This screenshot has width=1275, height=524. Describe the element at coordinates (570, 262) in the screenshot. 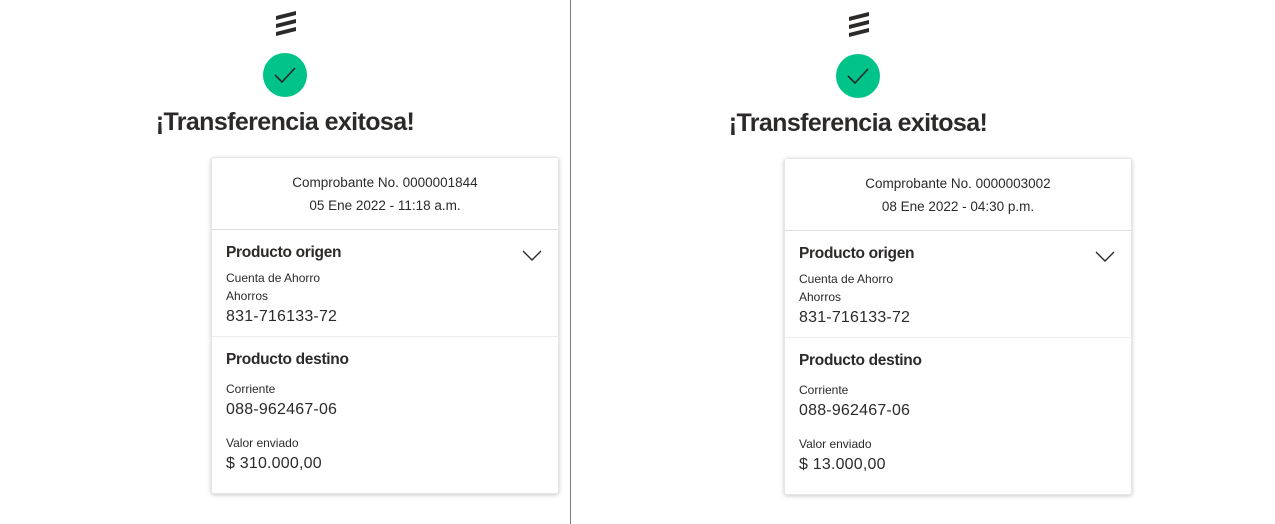

I see `panel-divider` at that location.